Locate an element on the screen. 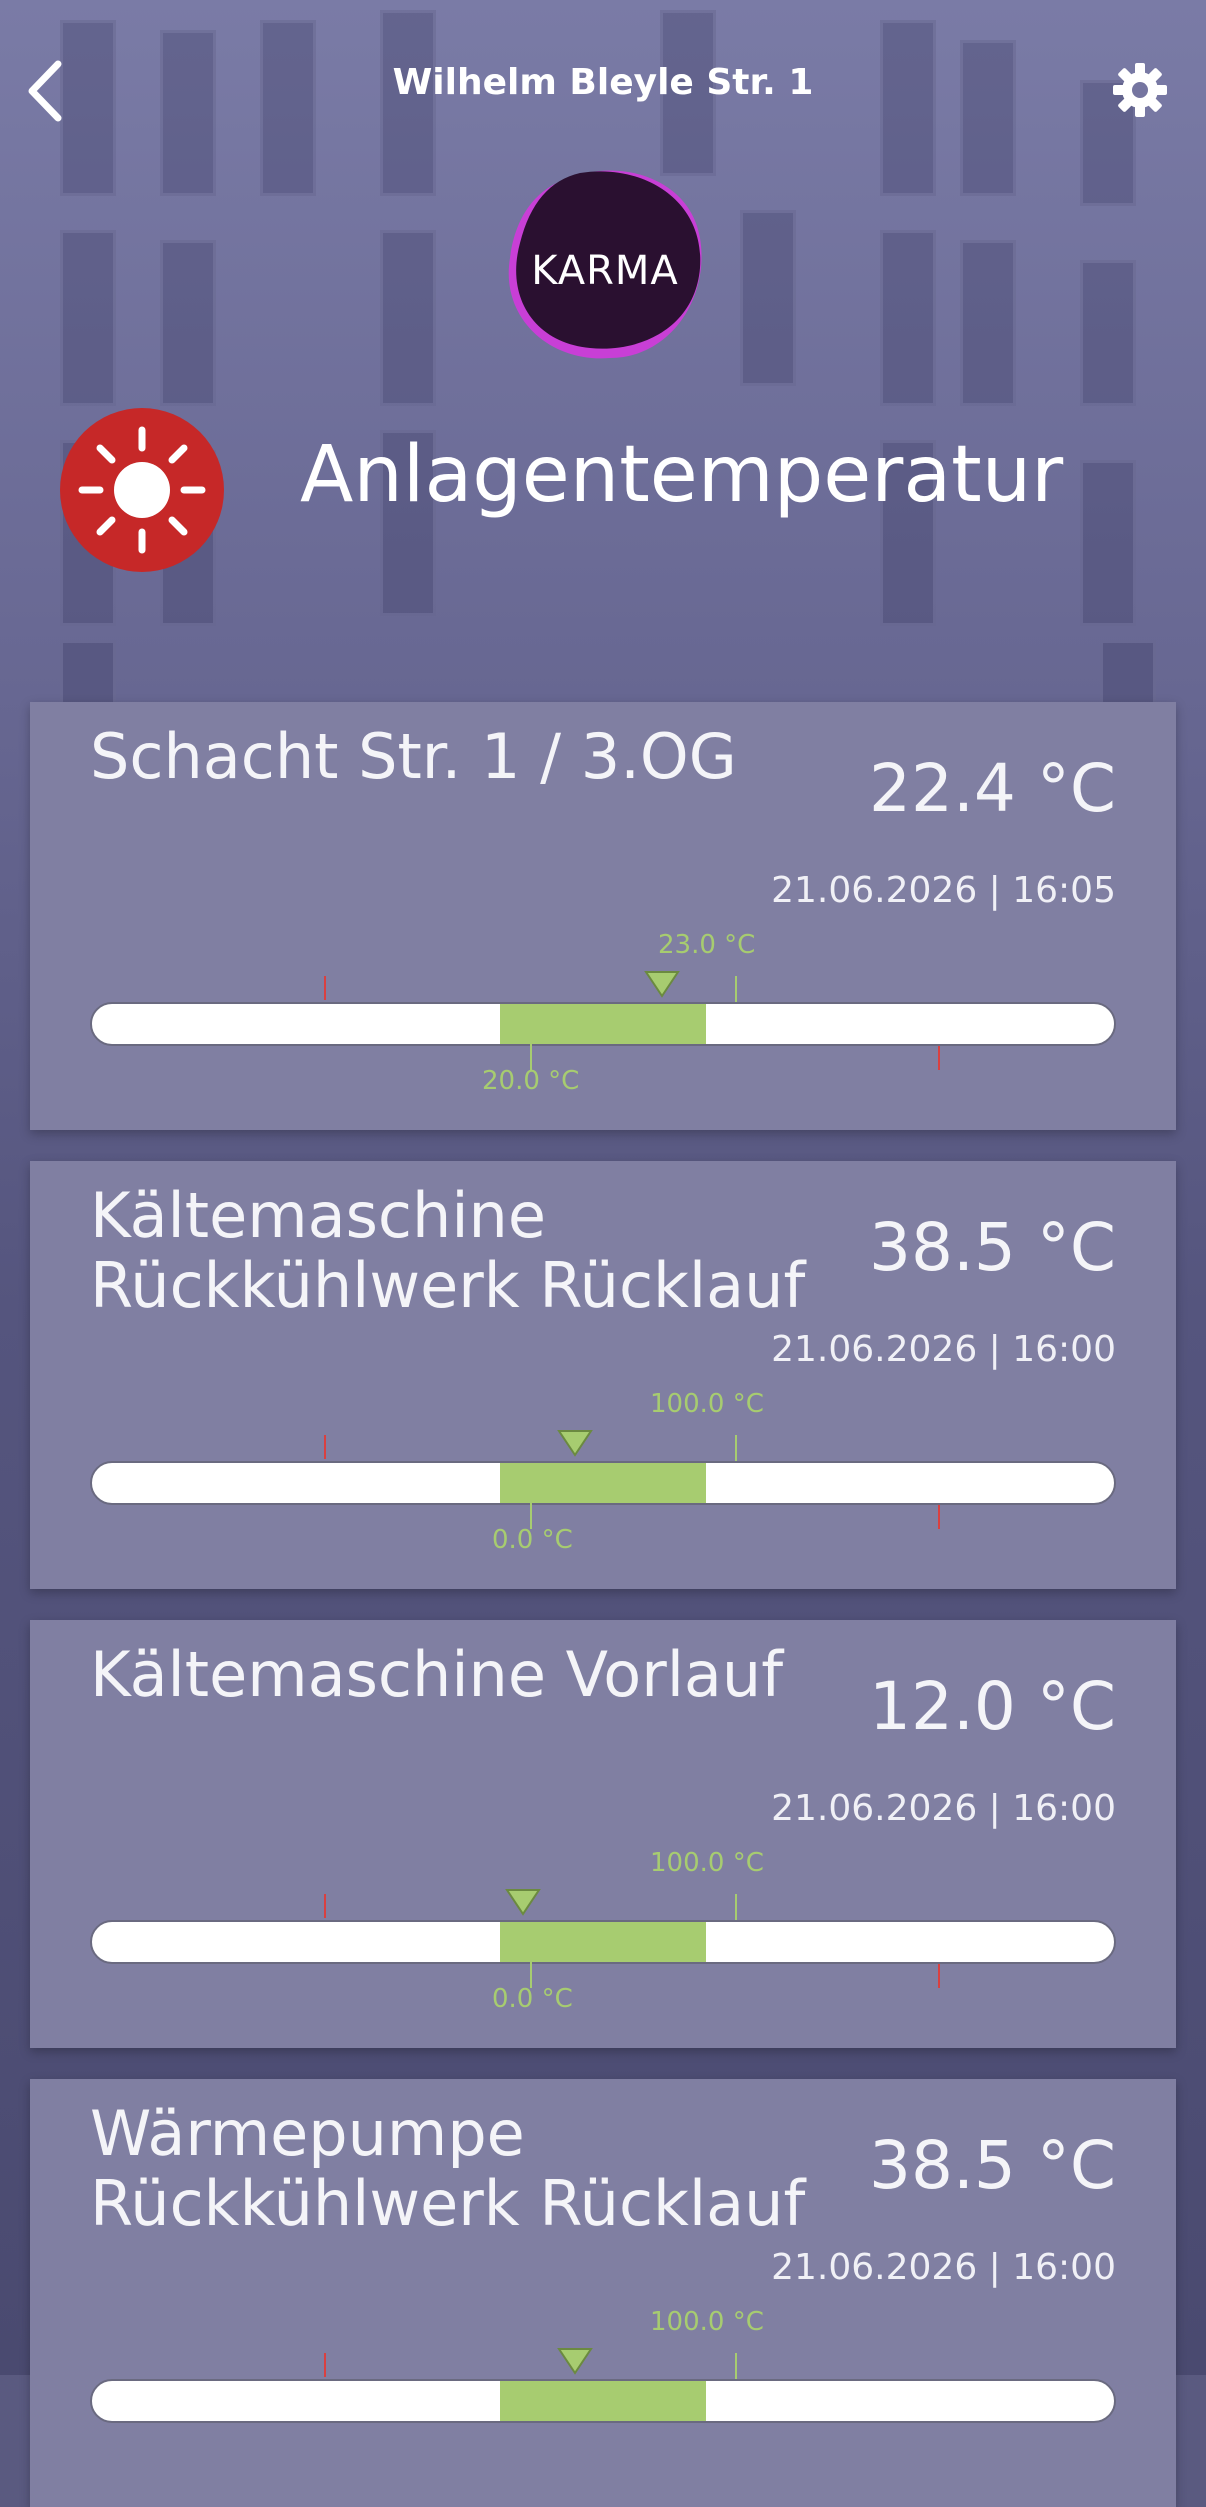  sensor-name: Wärmepumpe Rückkühlwerk Rücklauf is located at coordinates (448, 2168).